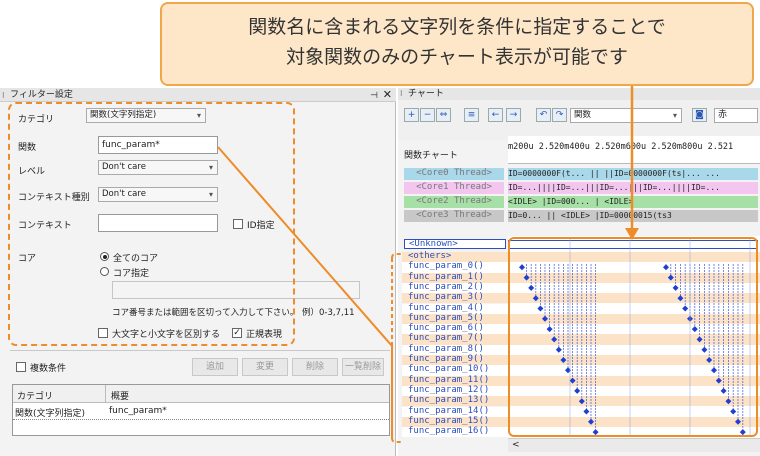 The image size is (760, 456). What do you see at coordinates (457, 27) in the screenshot?
I see `callout-line: 関数名に含まれる文字列を条件に指定することで` at bounding box center [457, 27].